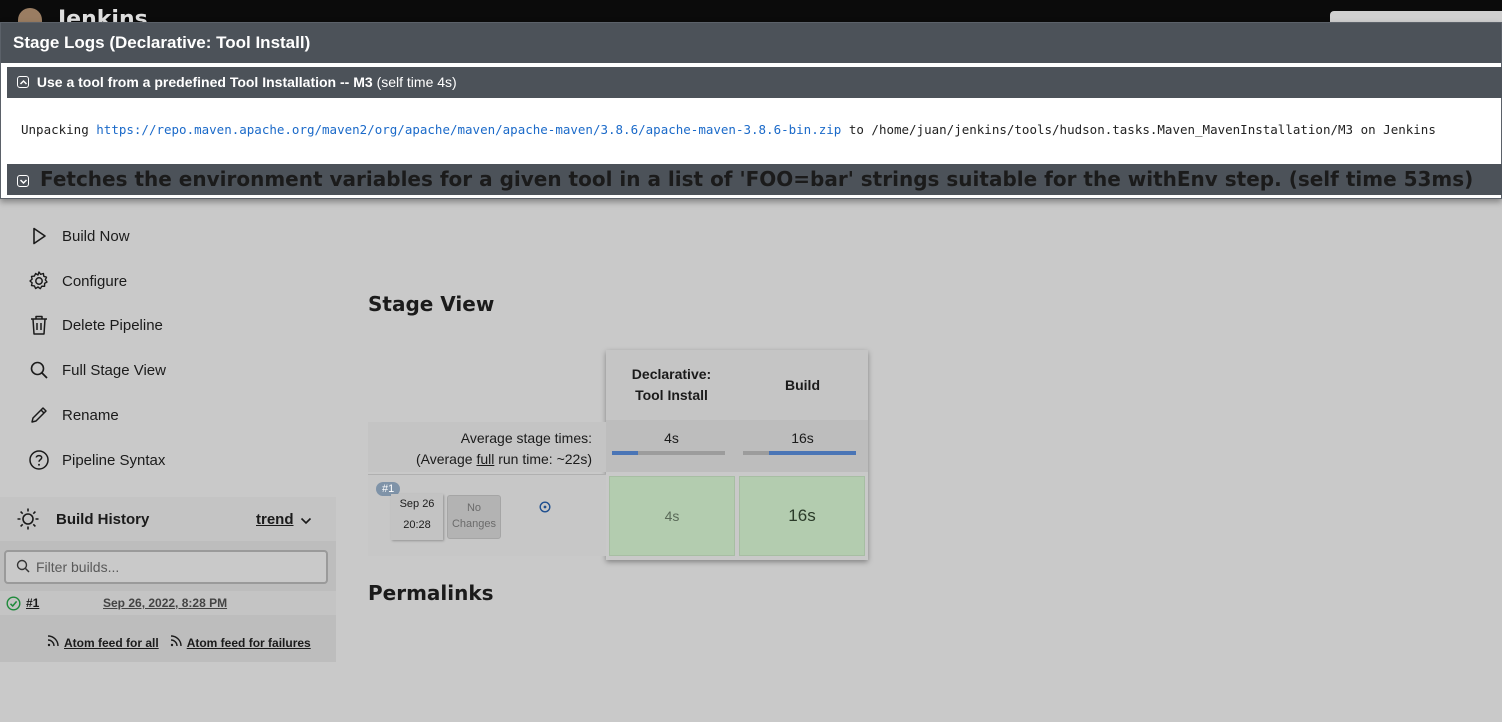  Describe the element at coordinates (751, 16) in the screenshot. I see `top-header: Jenkins` at that location.